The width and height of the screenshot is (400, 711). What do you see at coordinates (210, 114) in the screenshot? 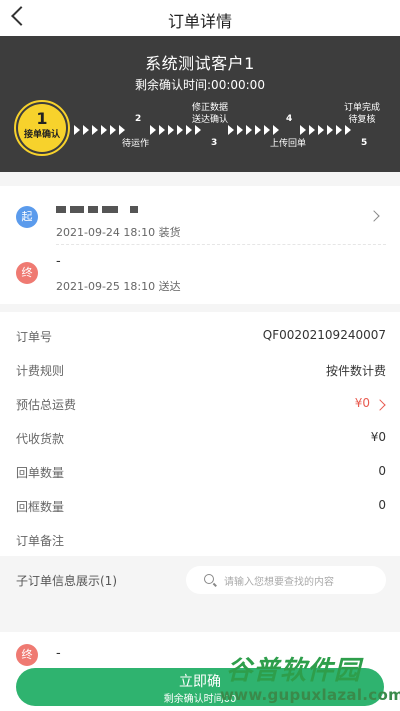
I see `step-3-label: 修正数据 送达确认` at bounding box center [210, 114].